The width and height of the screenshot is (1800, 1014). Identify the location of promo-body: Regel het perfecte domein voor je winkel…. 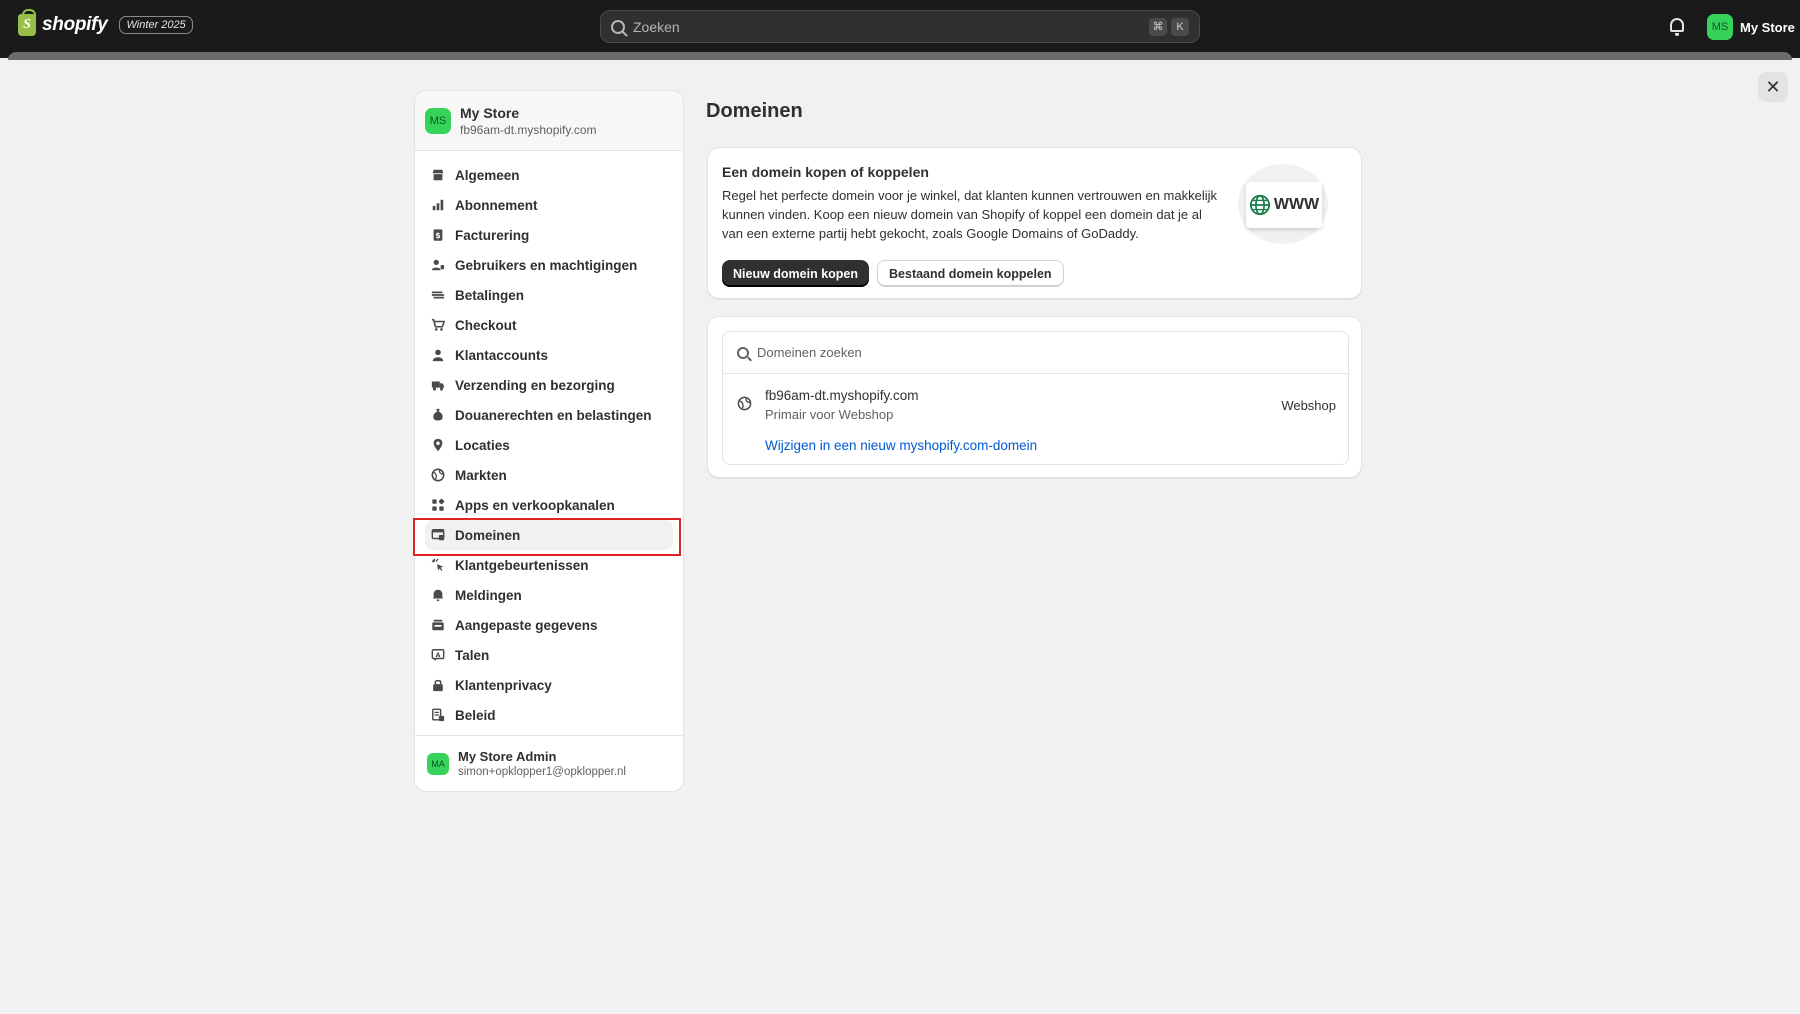
(969, 214).